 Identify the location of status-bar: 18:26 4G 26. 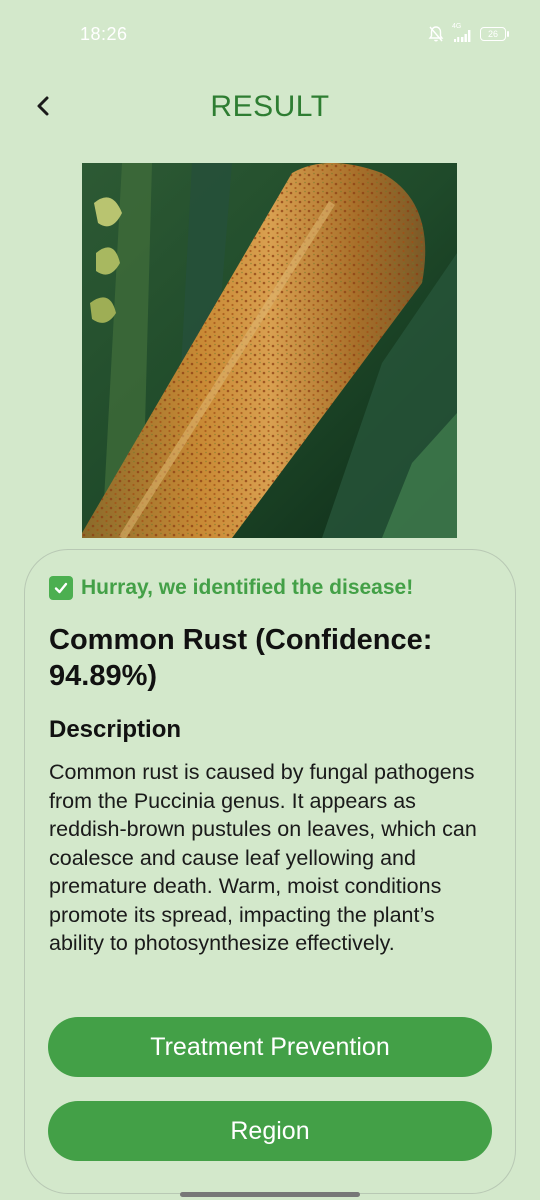
(270, 35).